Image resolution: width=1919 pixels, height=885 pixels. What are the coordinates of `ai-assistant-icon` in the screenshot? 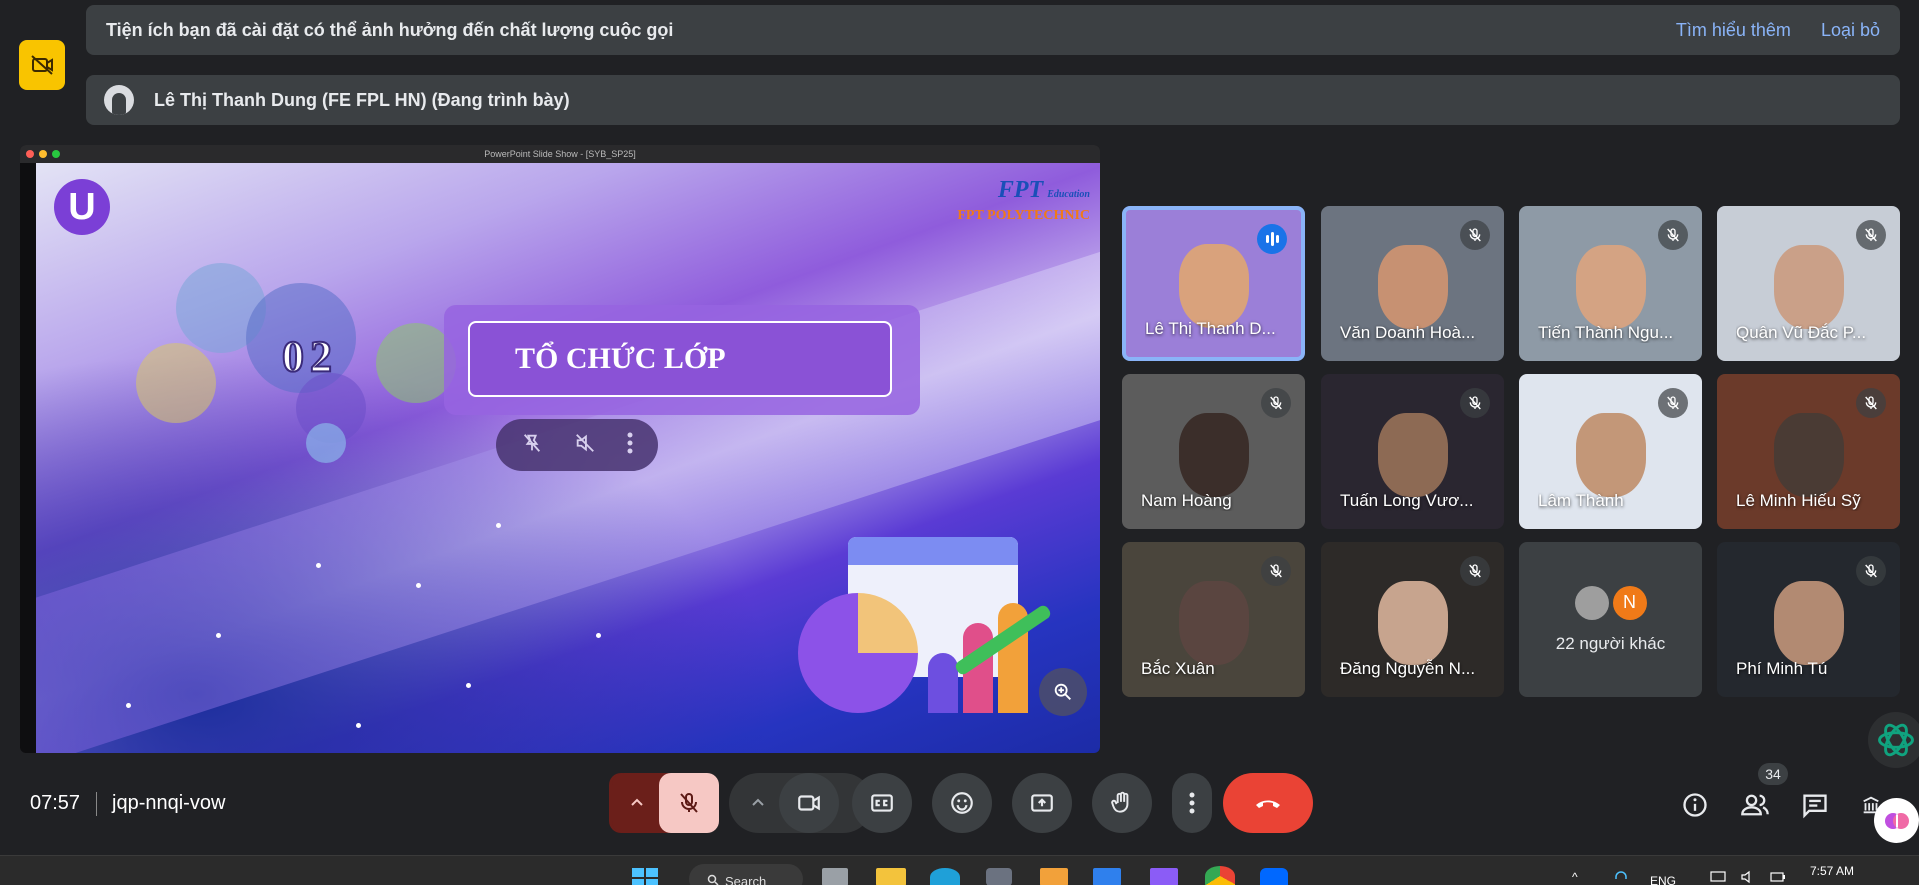 It's located at (1893, 740).